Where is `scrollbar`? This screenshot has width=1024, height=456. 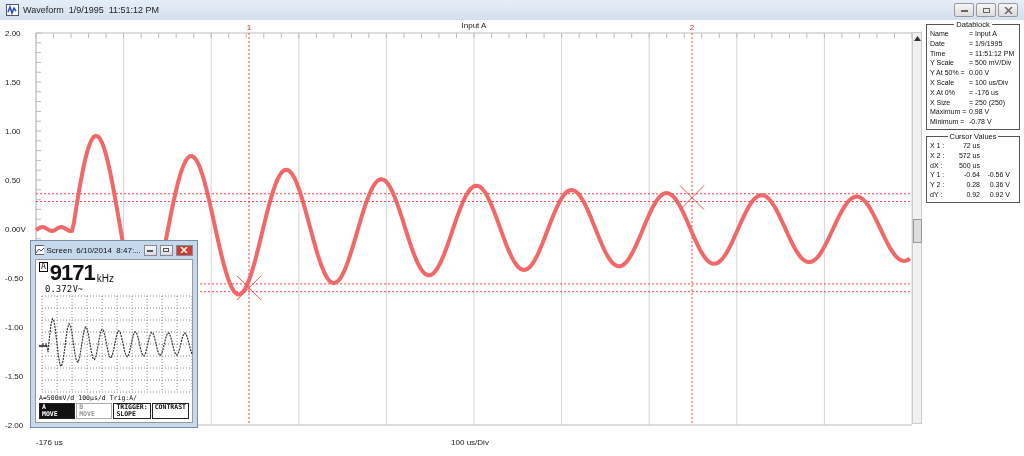
scrollbar is located at coordinates (917, 228).